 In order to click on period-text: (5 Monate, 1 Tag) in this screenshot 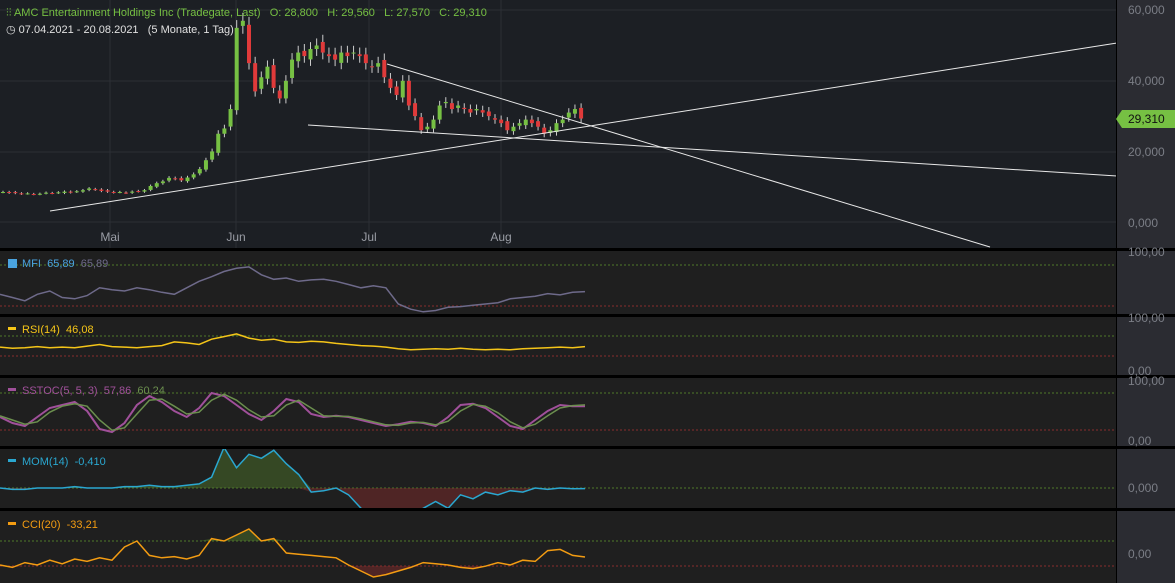, I will do `click(190, 30)`.